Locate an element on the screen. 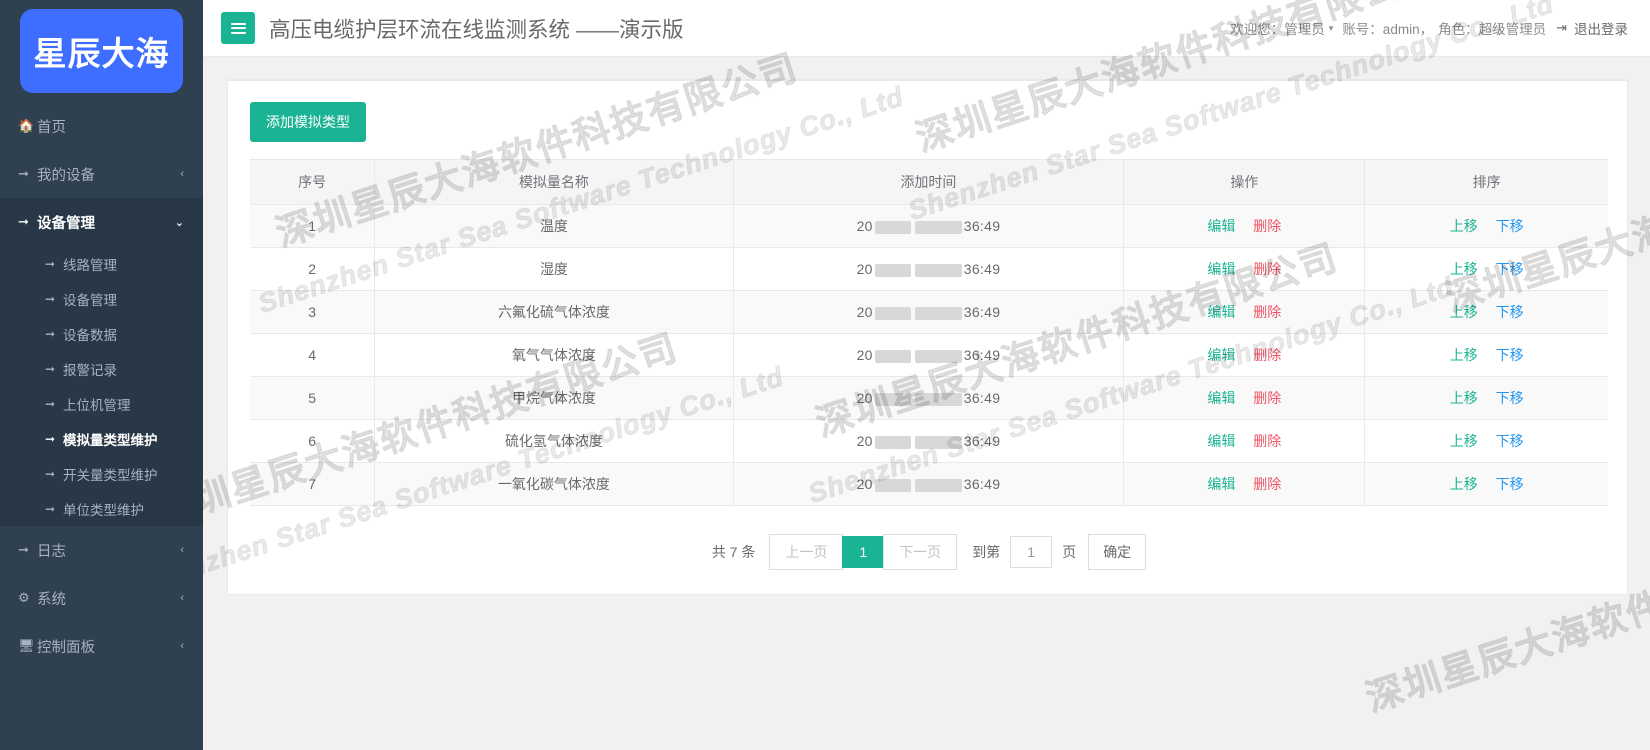 This screenshot has width=1650, height=750. sidebar-item-switch-type-maintenance: ➞ 开关量类型维护 is located at coordinates (101, 473).